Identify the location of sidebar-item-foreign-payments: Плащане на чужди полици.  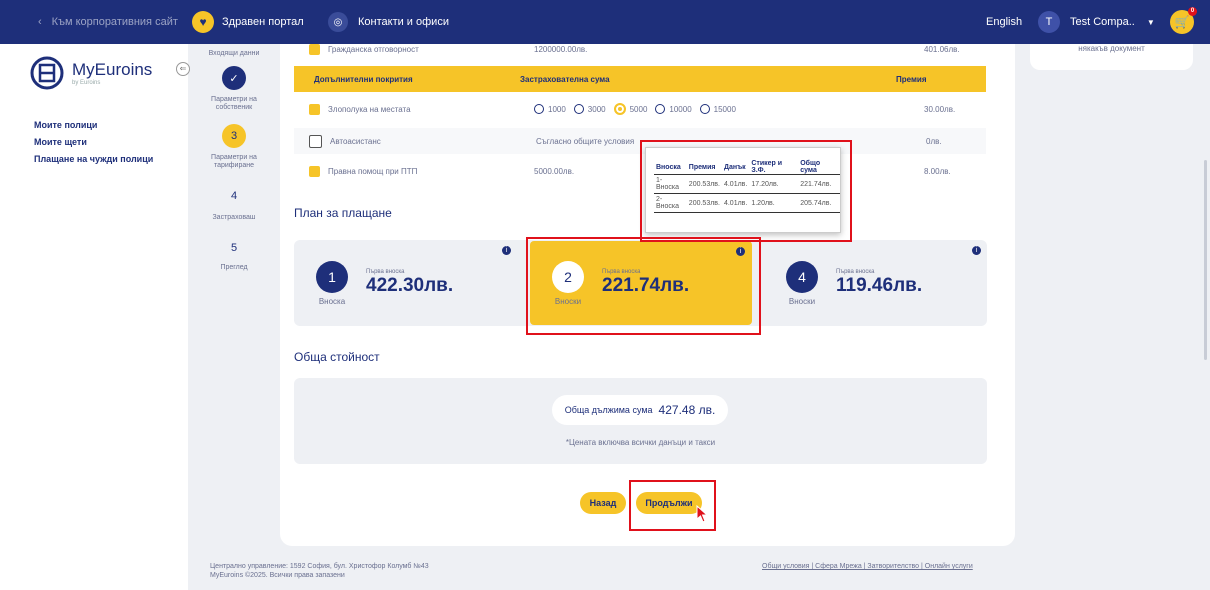
(93, 159).